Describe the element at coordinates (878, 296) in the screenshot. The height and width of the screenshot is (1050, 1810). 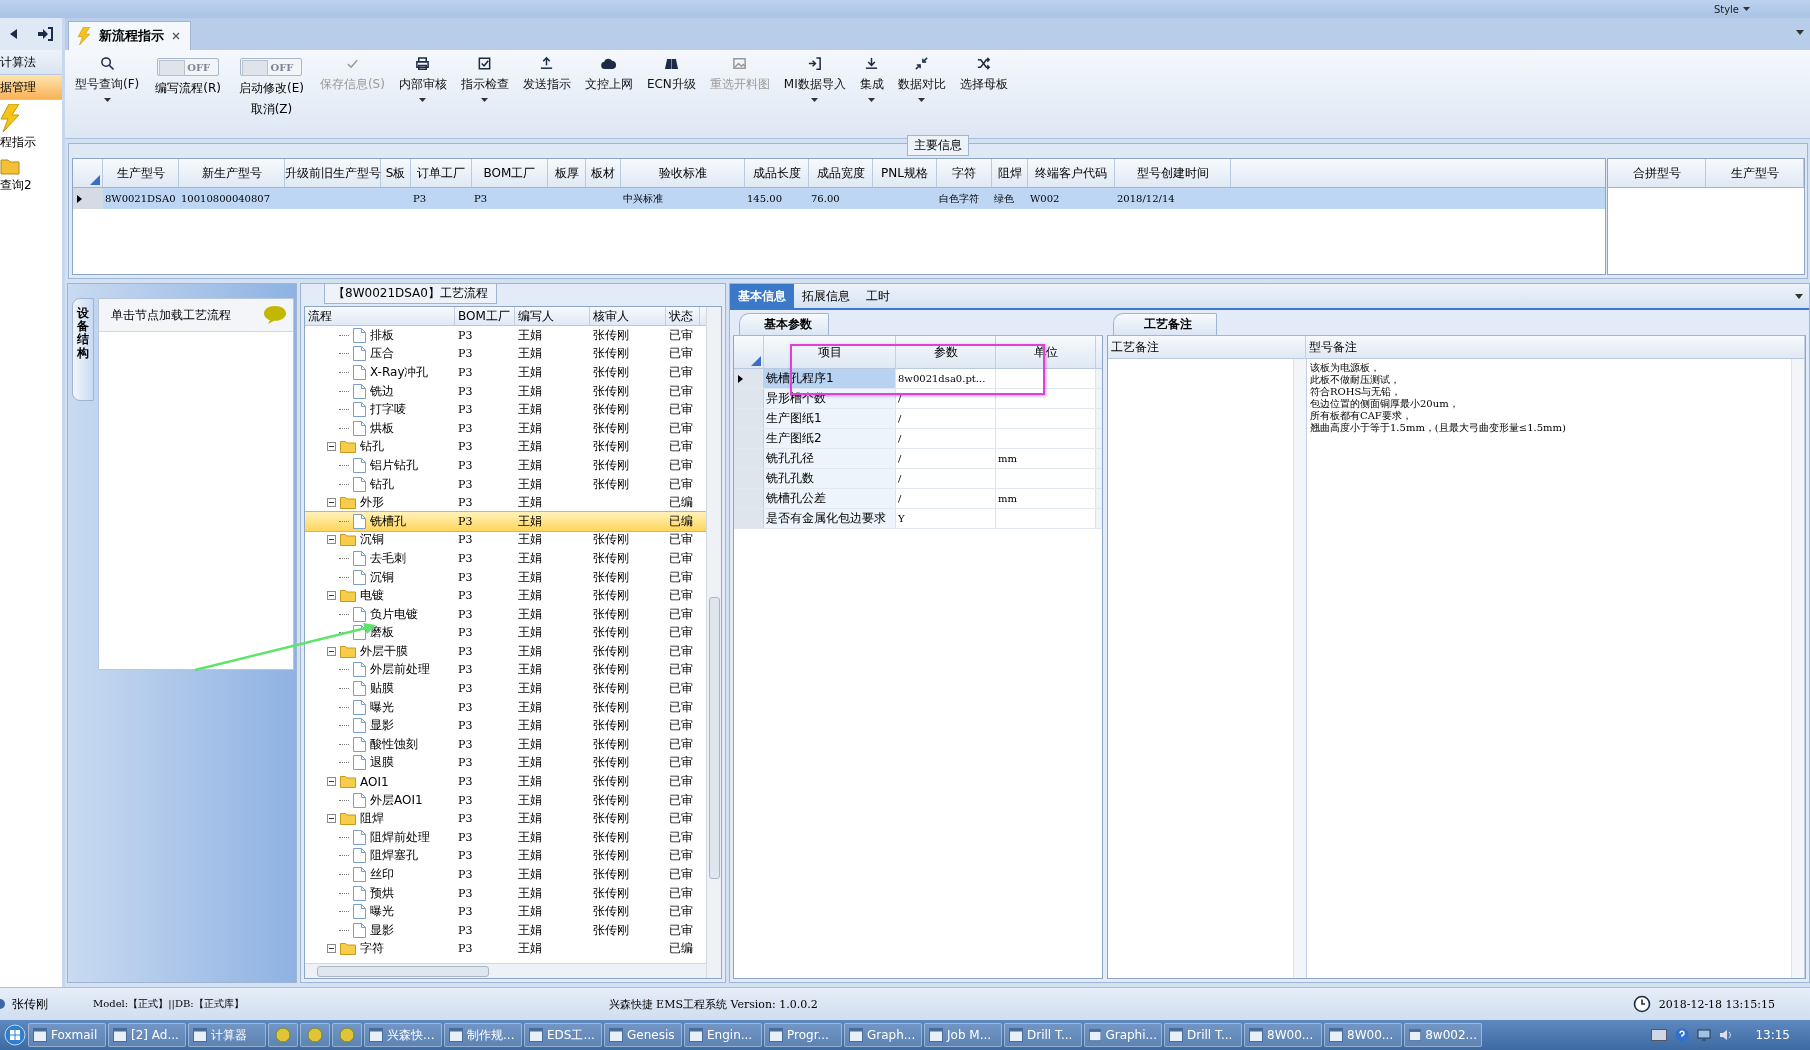
I see `tab: 工时` at that location.